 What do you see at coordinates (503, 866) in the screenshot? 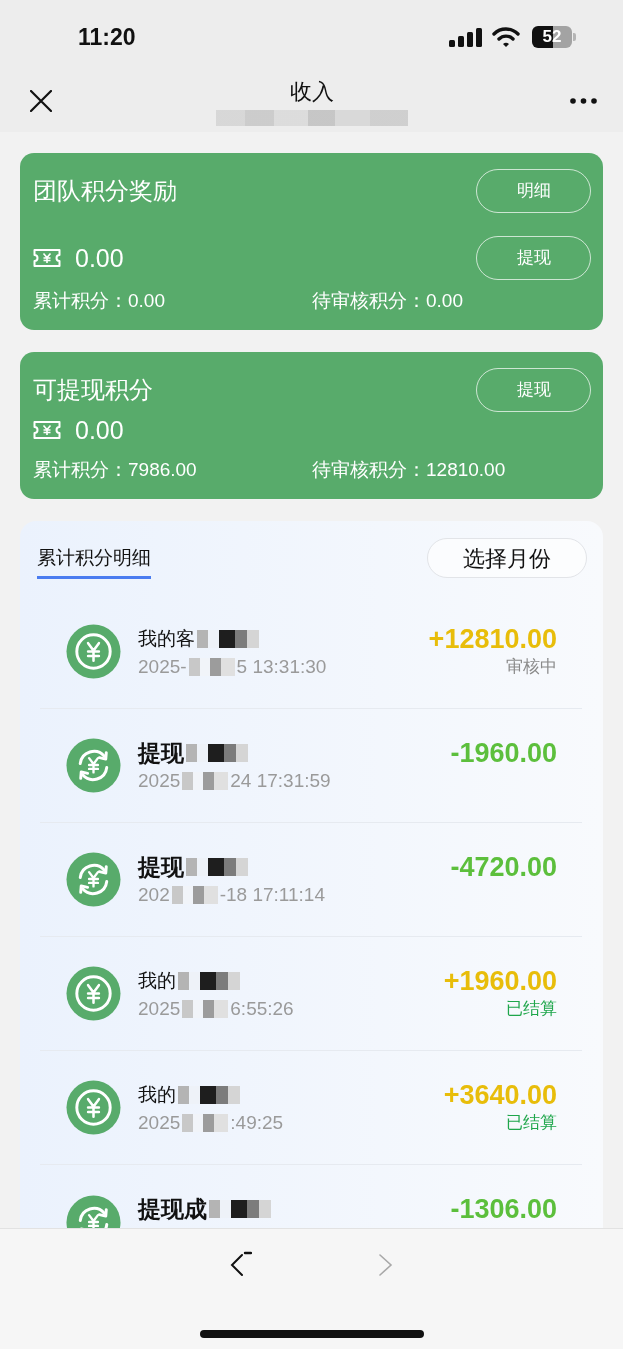
I see `record-amount: -4720.00` at bounding box center [503, 866].